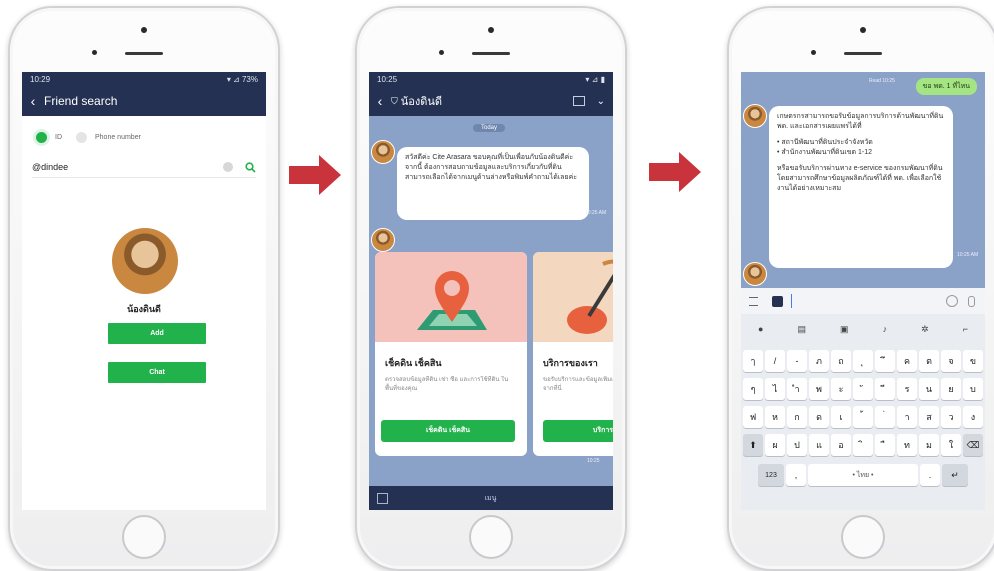  I want to click on menu-grid-icon, so click(578, 101).